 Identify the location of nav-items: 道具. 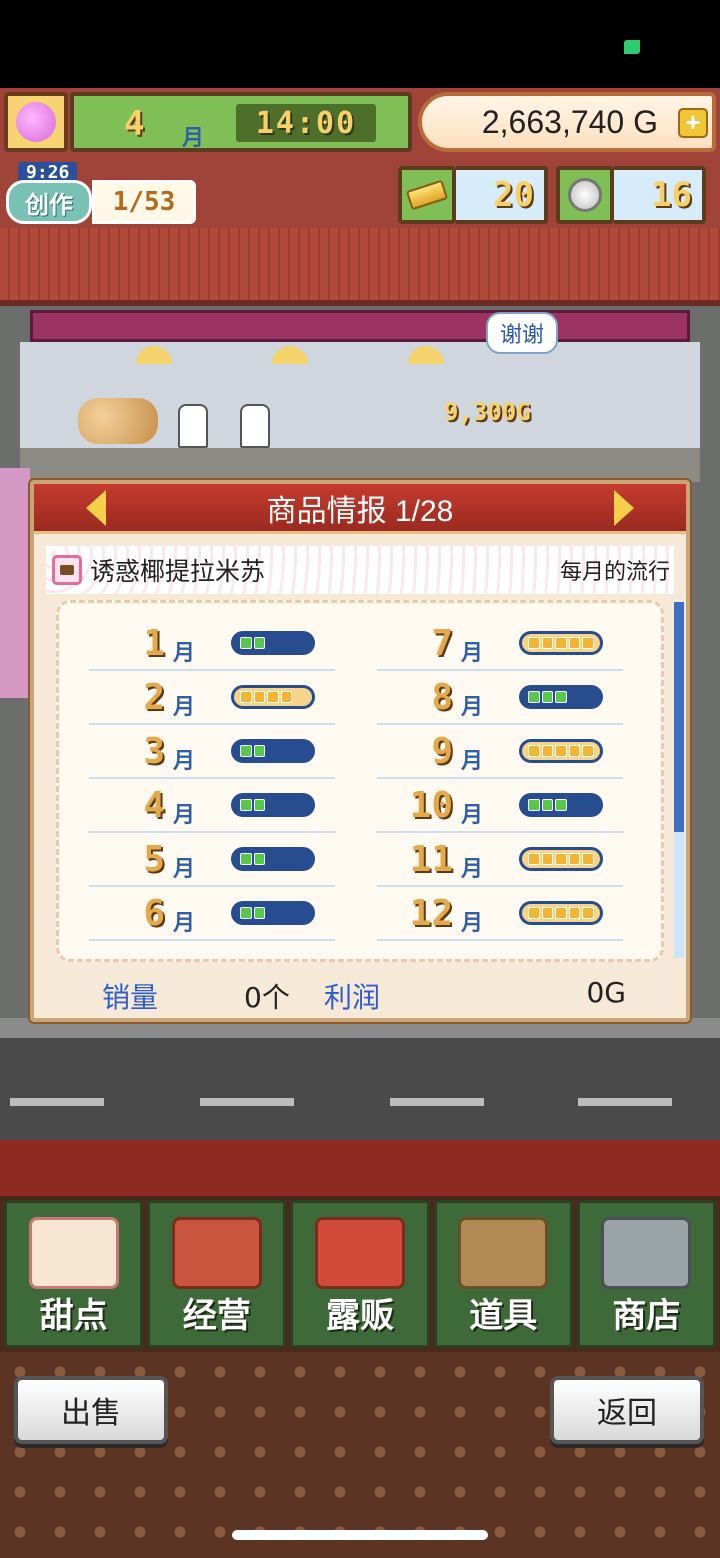
(503, 1274).